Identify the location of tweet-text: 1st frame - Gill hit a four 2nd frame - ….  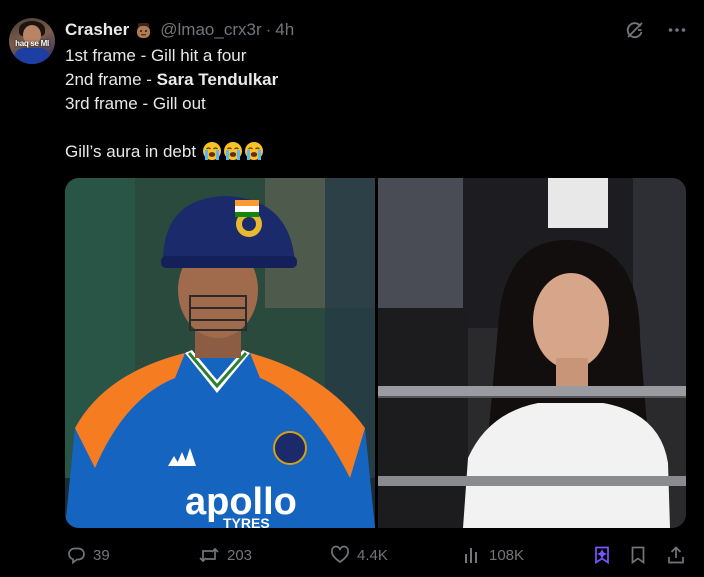
(171, 104).